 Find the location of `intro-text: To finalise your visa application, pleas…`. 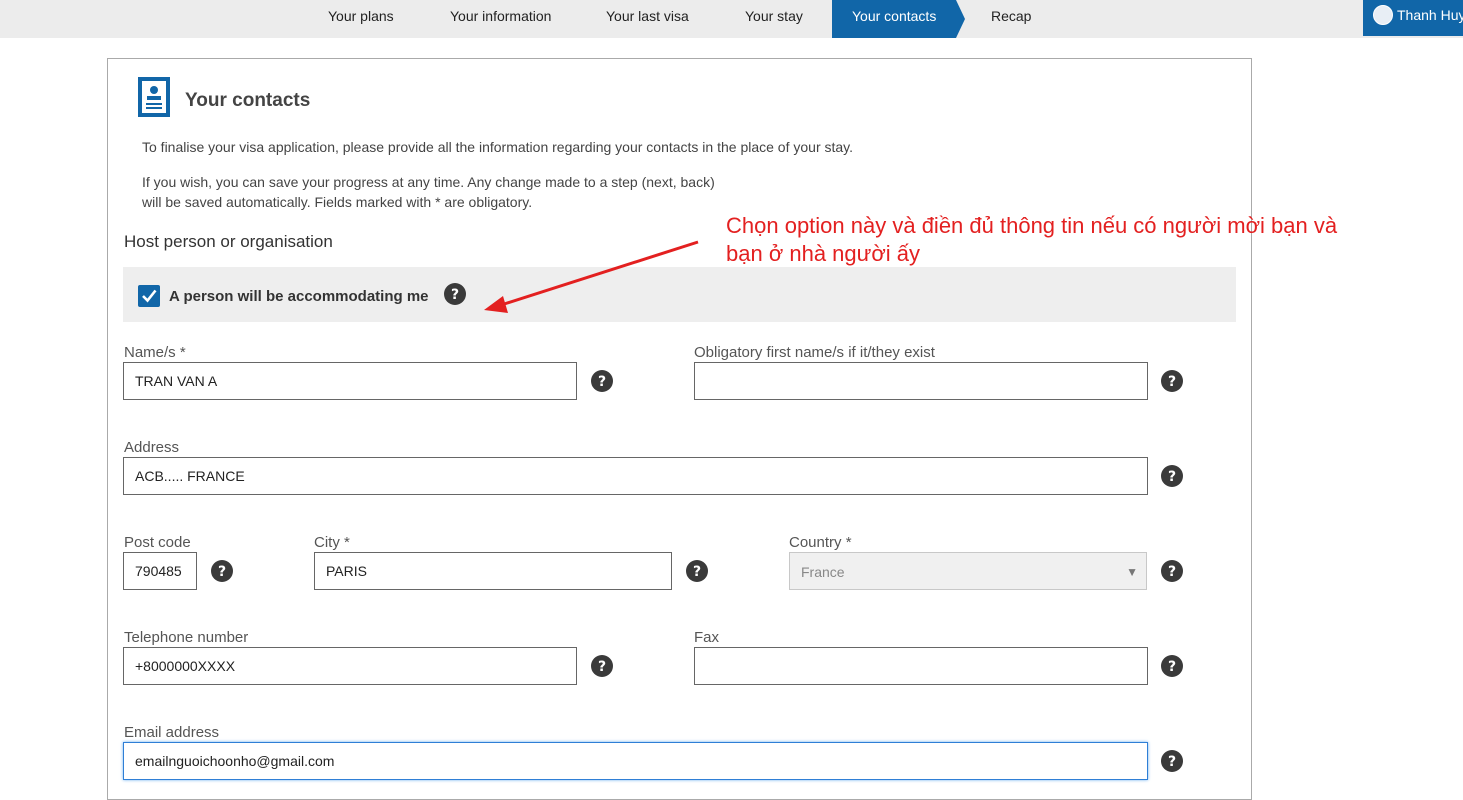

intro-text: To finalise your visa application, pleas… is located at coordinates (498, 147).